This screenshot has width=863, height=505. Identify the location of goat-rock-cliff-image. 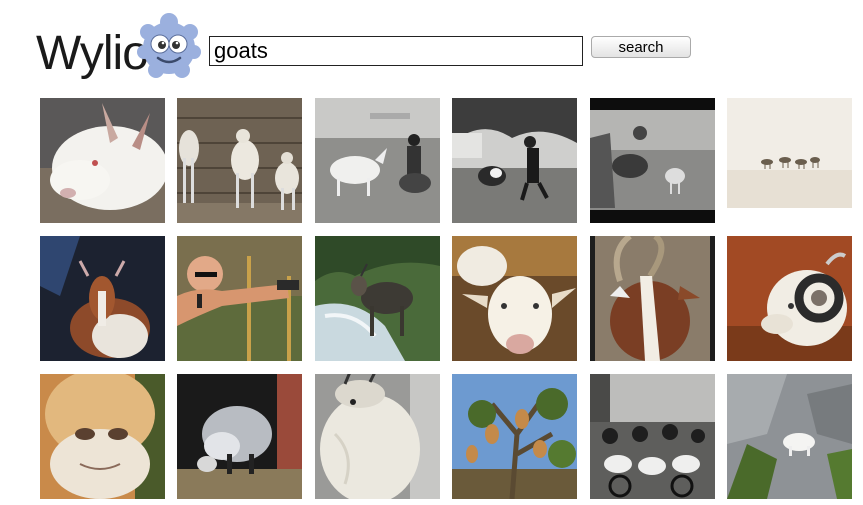
(789, 436).